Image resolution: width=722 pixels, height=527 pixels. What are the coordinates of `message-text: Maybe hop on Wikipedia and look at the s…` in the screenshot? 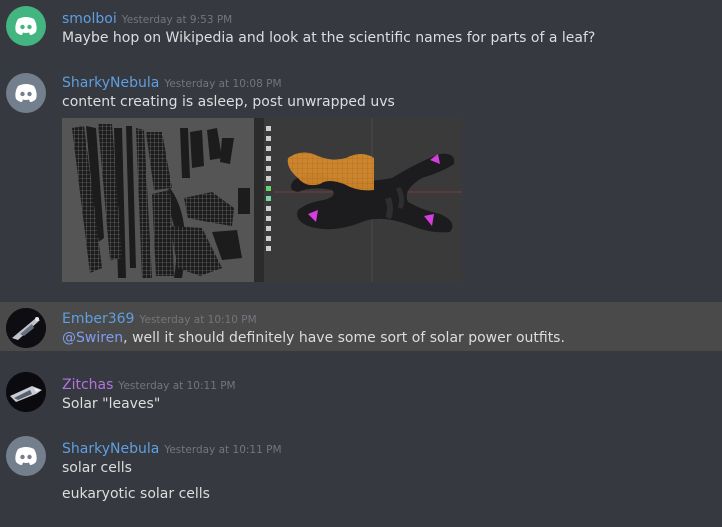 It's located at (329, 38).